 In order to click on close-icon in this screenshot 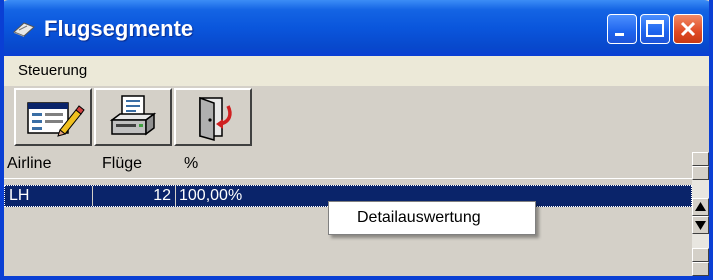, I will do `click(688, 29)`.